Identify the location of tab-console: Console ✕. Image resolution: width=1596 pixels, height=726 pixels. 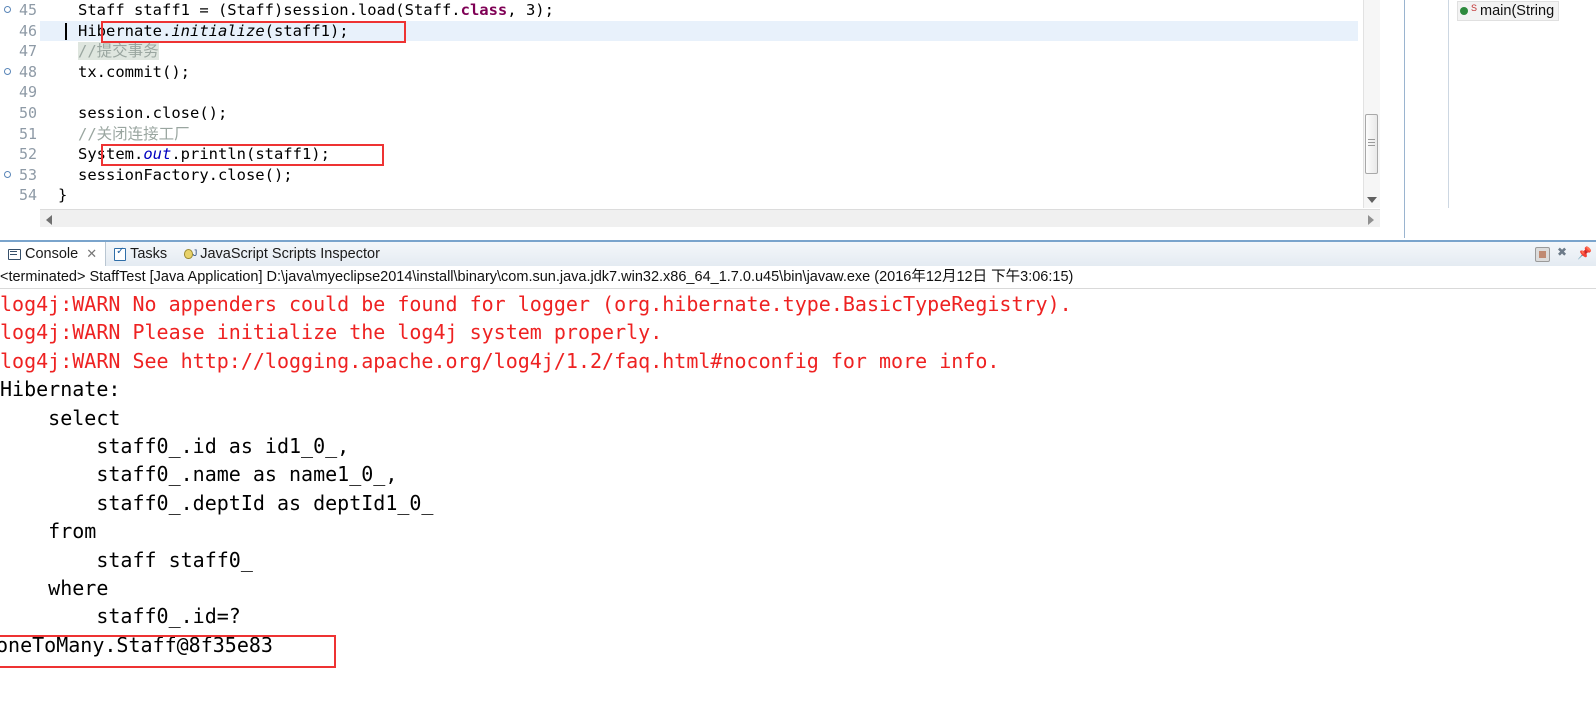
(53, 254).